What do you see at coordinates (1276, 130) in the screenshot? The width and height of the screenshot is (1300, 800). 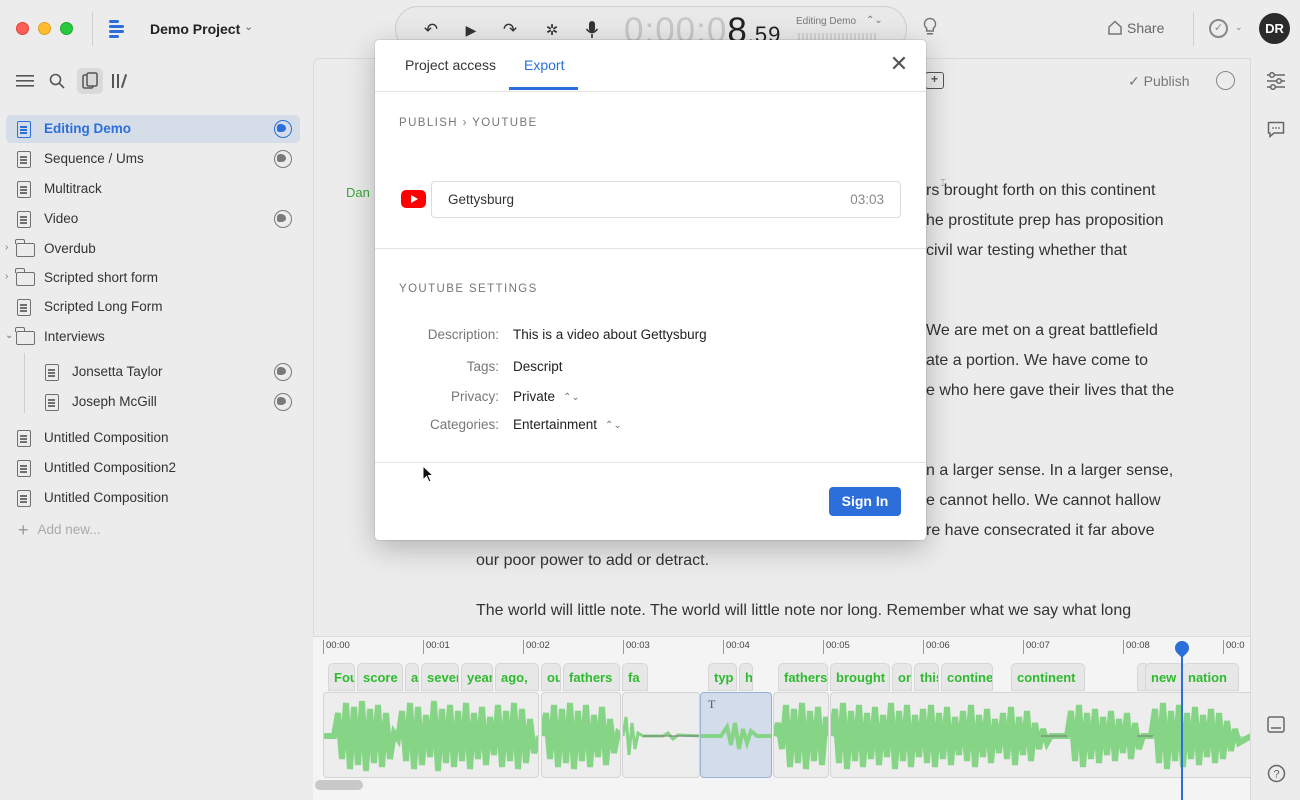 I see `comments-icon` at bounding box center [1276, 130].